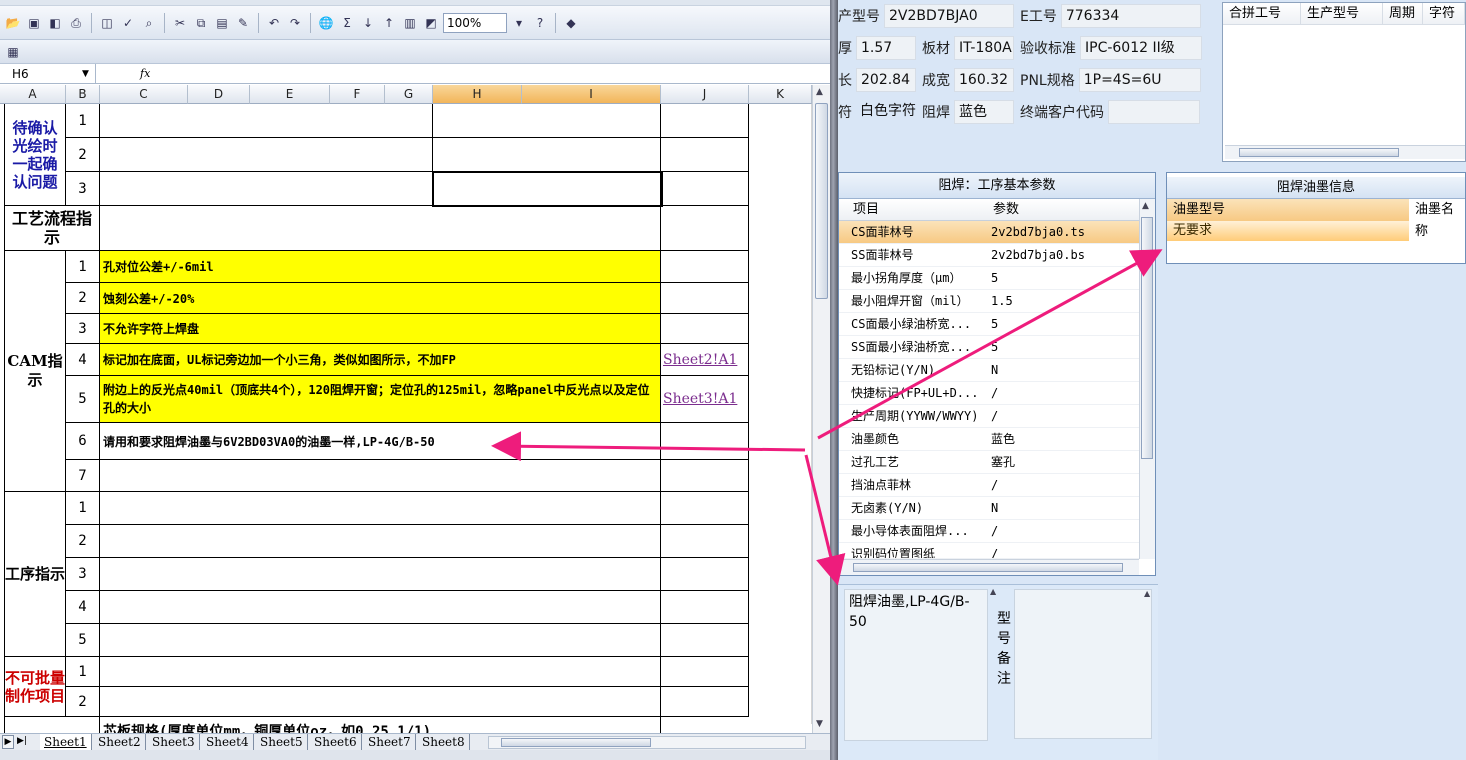 Image resolution: width=1466 pixels, height=760 pixels. I want to click on autosum-icon: Σ, so click(347, 23).